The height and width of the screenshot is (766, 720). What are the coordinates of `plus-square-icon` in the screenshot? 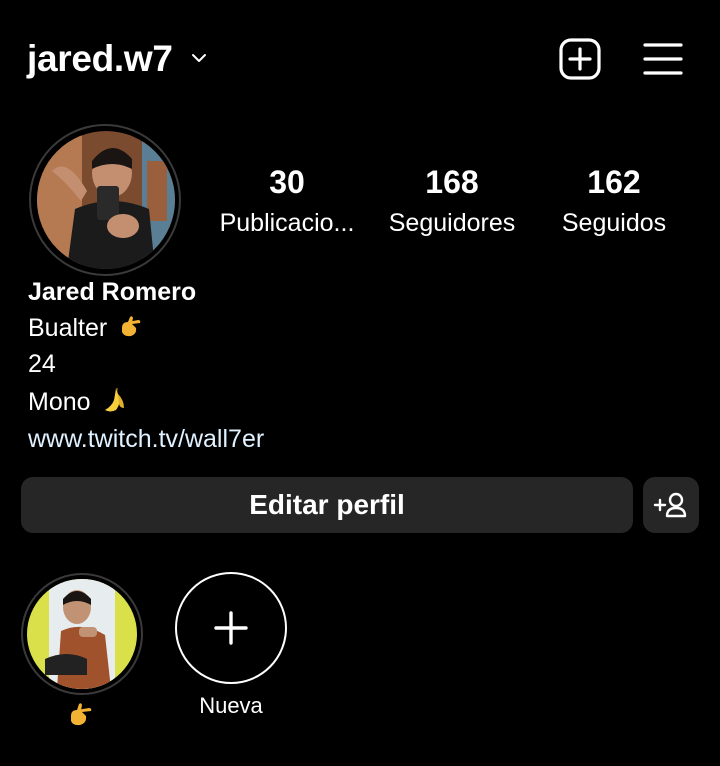 It's located at (580, 59).